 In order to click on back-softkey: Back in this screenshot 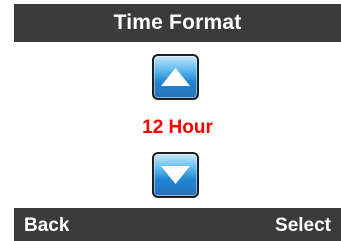, I will do `click(46, 224)`.